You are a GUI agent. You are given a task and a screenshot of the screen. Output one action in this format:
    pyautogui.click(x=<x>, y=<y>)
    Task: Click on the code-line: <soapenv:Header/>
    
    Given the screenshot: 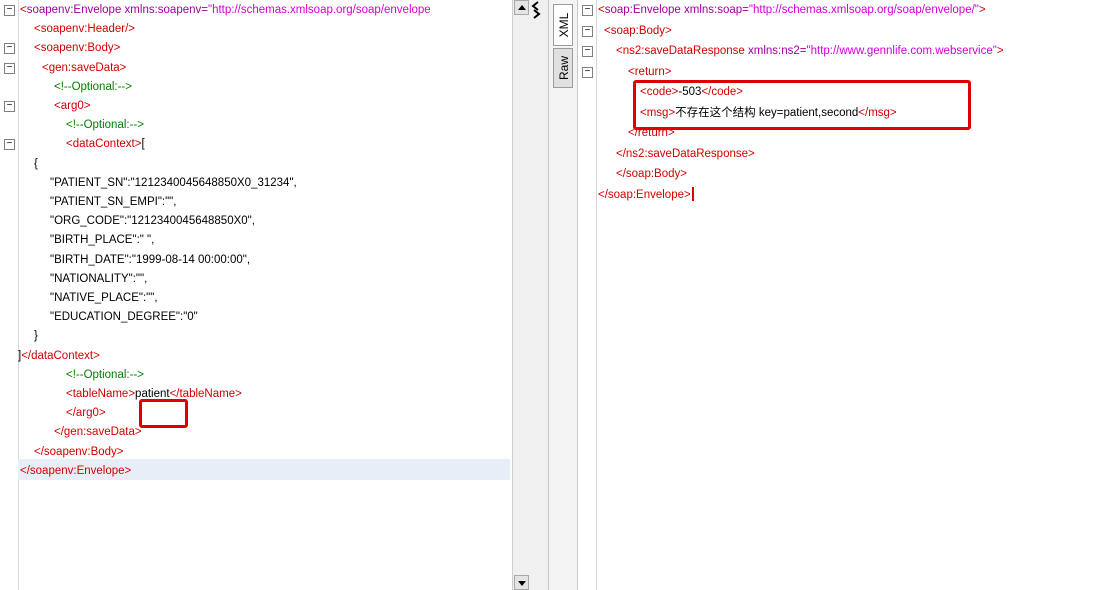 What is the action you would take?
    pyautogui.click(x=84, y=29)
    